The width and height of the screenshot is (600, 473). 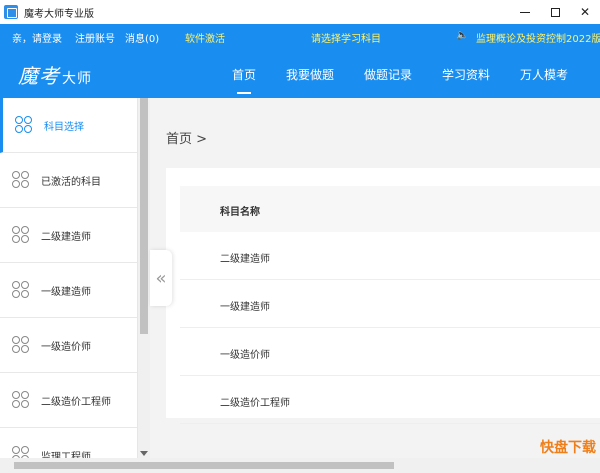 What do you see at coordinates (59, 14) in the screenshot?
I see `window-title: 魔考大师专业版` at bounding box center [59, 14].